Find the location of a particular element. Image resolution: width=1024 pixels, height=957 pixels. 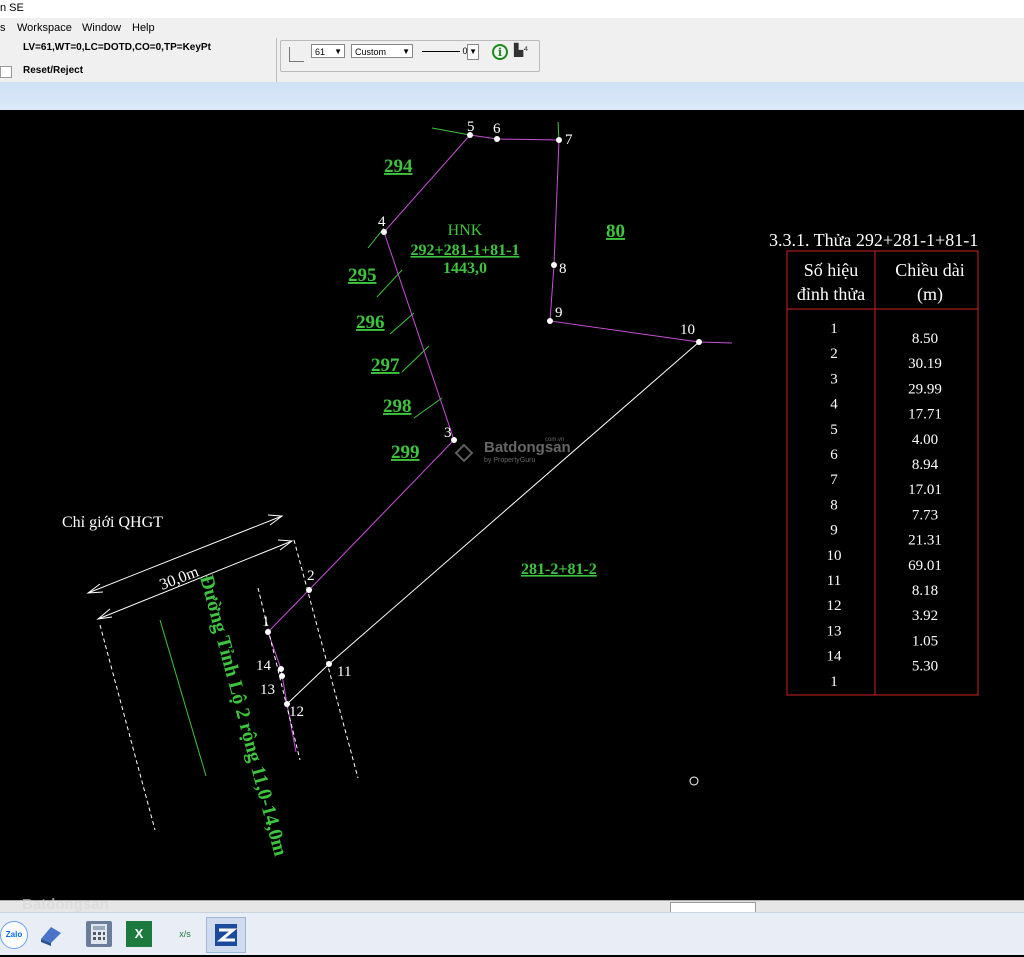

table-length-cell: 7.73 is located at coordinates (925, 515).